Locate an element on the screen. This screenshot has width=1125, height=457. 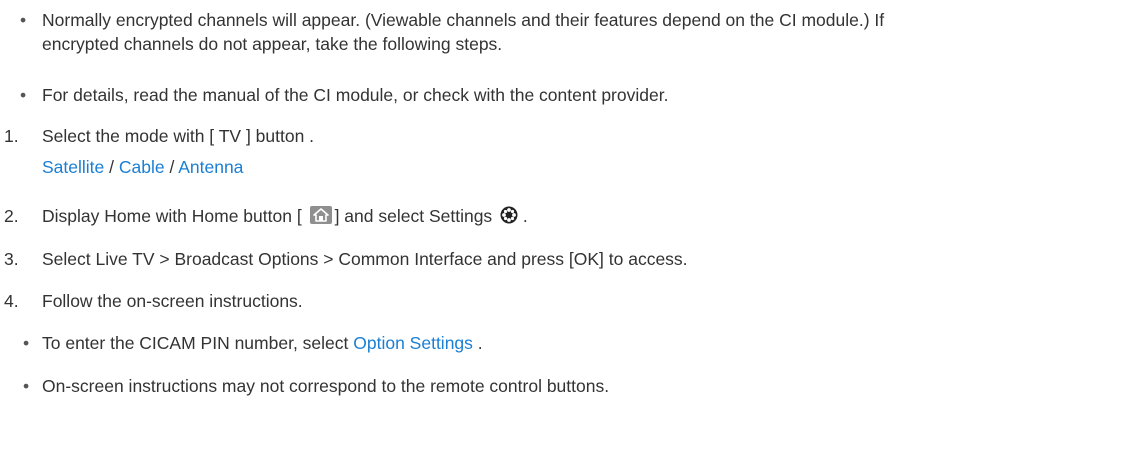
step-4: 4. Follow the on-screen instructions. is located at coordinates (153, 301).